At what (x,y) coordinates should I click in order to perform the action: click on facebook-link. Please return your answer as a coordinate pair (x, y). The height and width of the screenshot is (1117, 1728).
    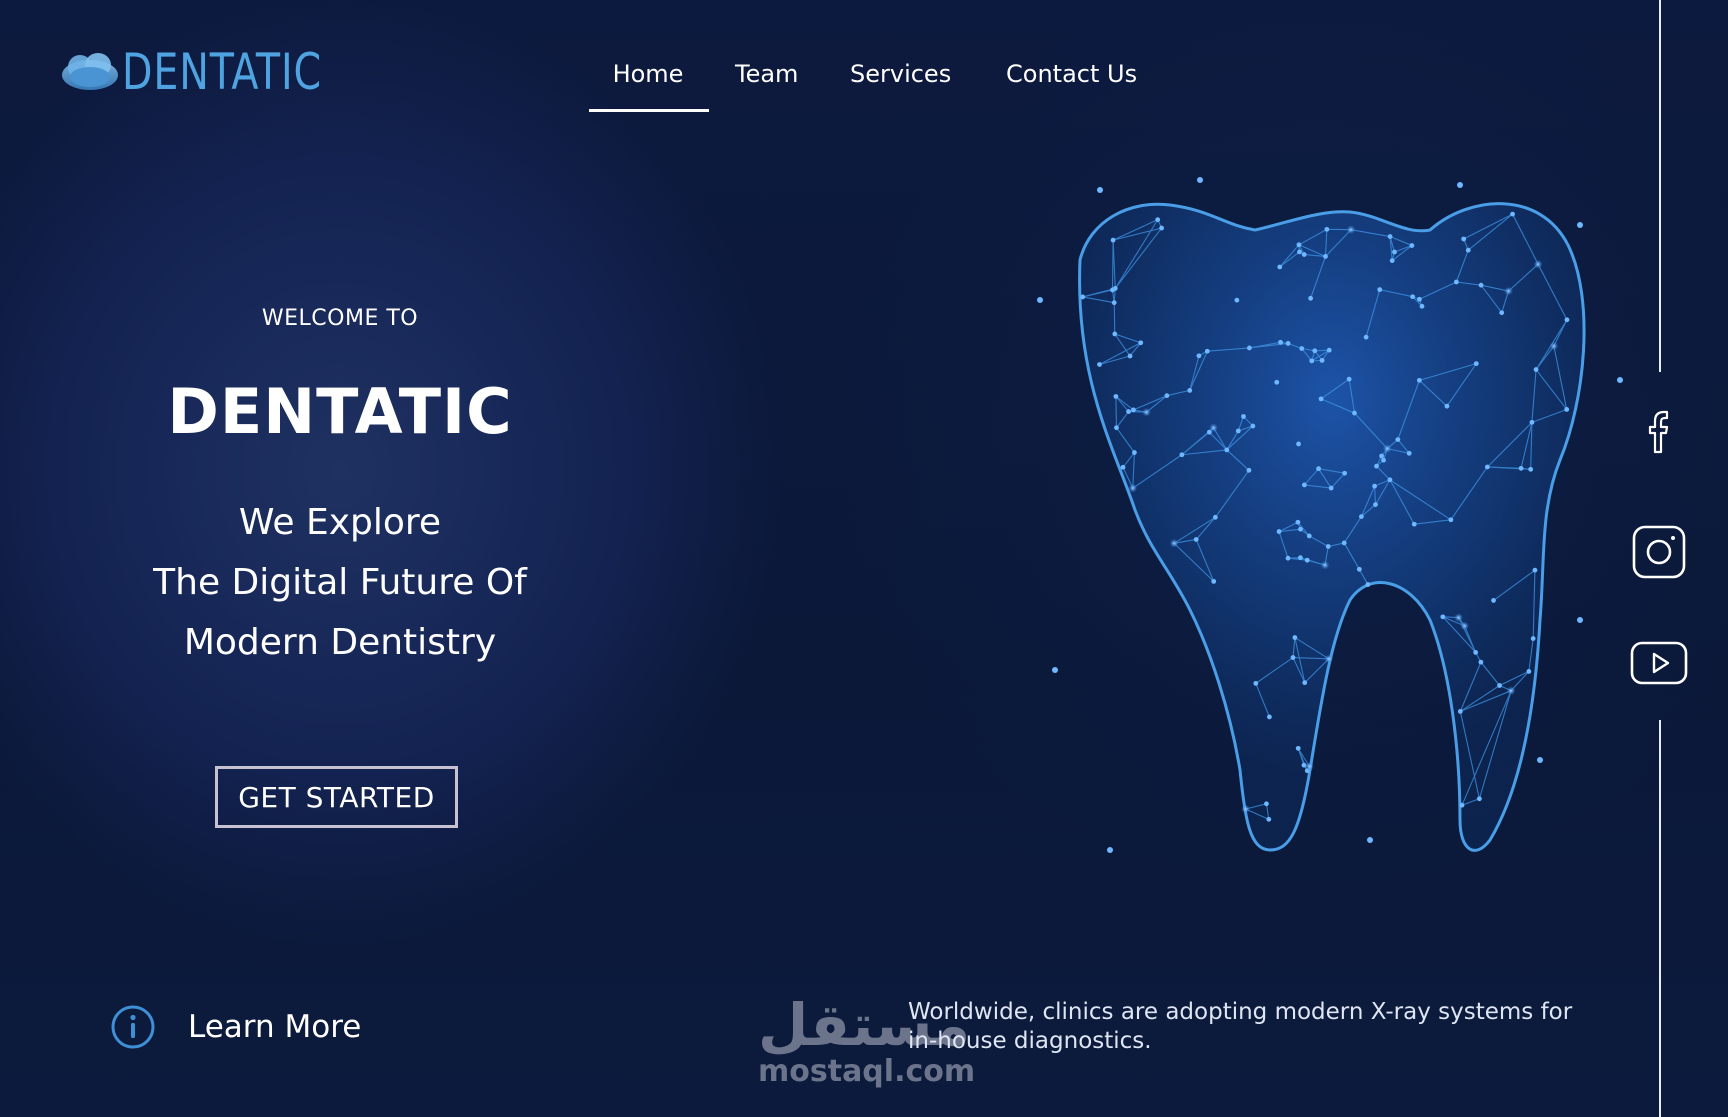
    Looking at the image, I should click on (1659, 431).